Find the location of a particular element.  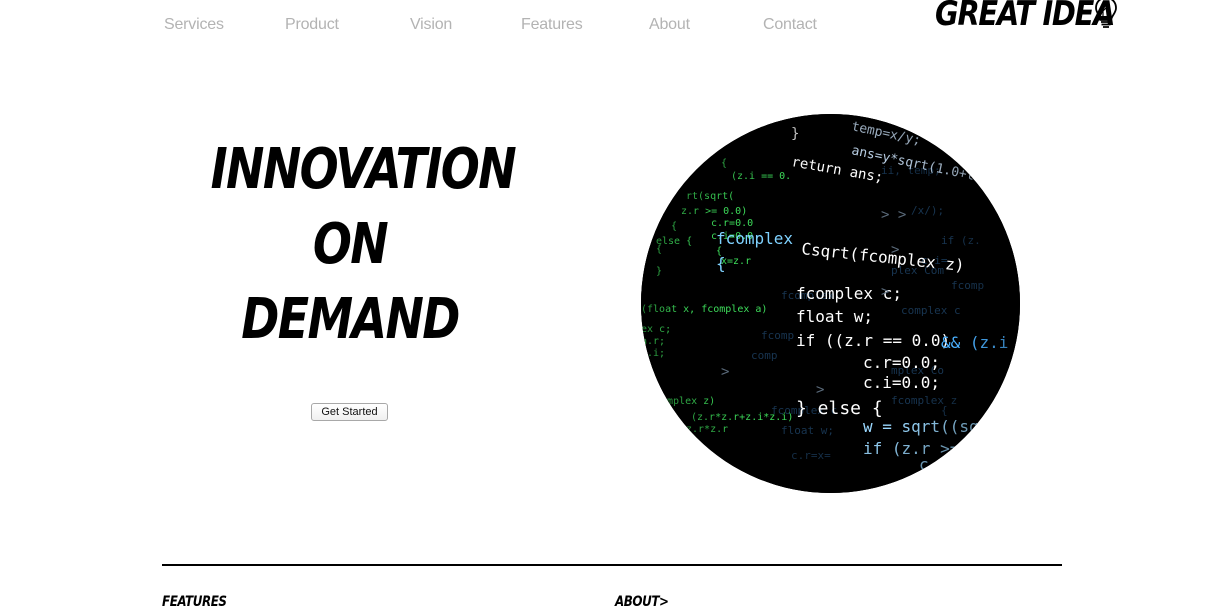

nav-link-features: Features is located at coordinates (552, 25).